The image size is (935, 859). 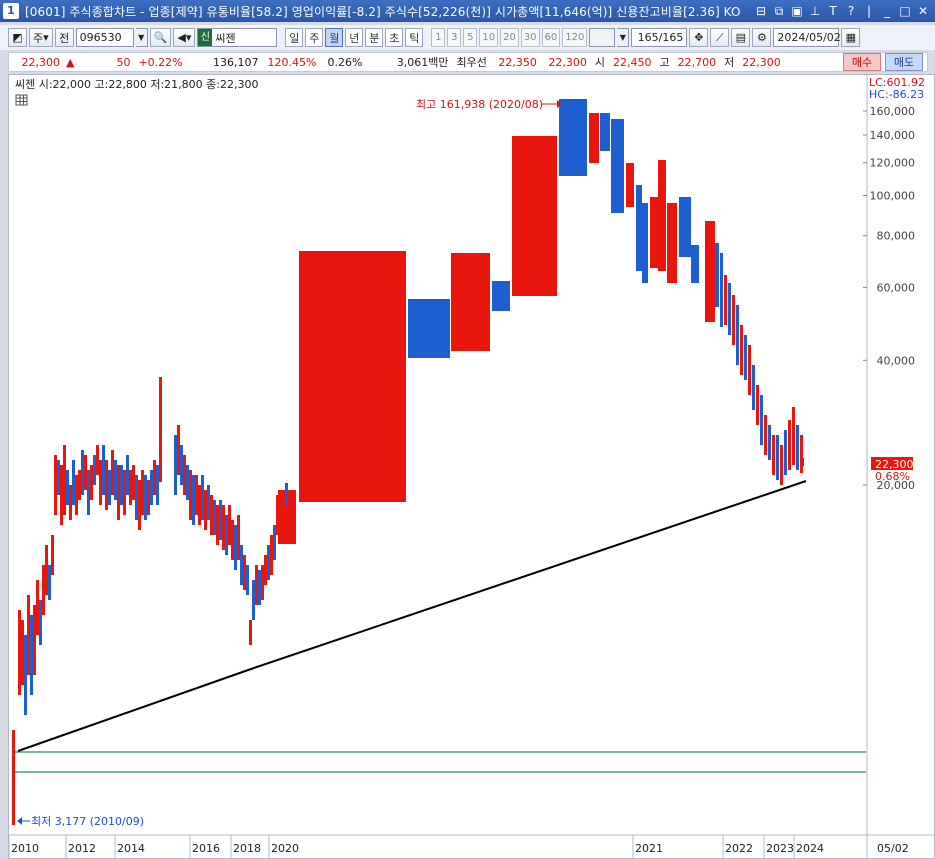 I want to click on hc-label: HC:-86.23, so click(x=896, y=94).